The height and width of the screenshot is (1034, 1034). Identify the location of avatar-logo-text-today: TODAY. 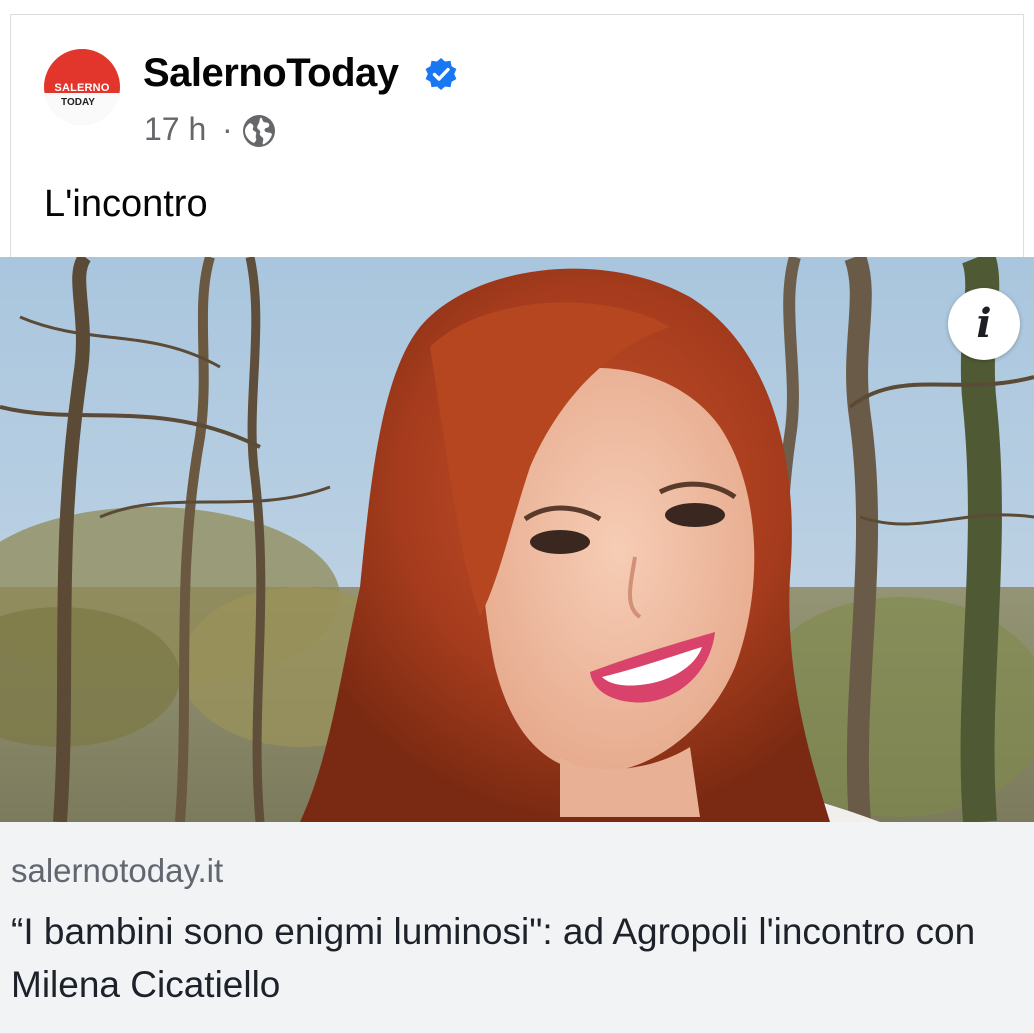
(78, 102).